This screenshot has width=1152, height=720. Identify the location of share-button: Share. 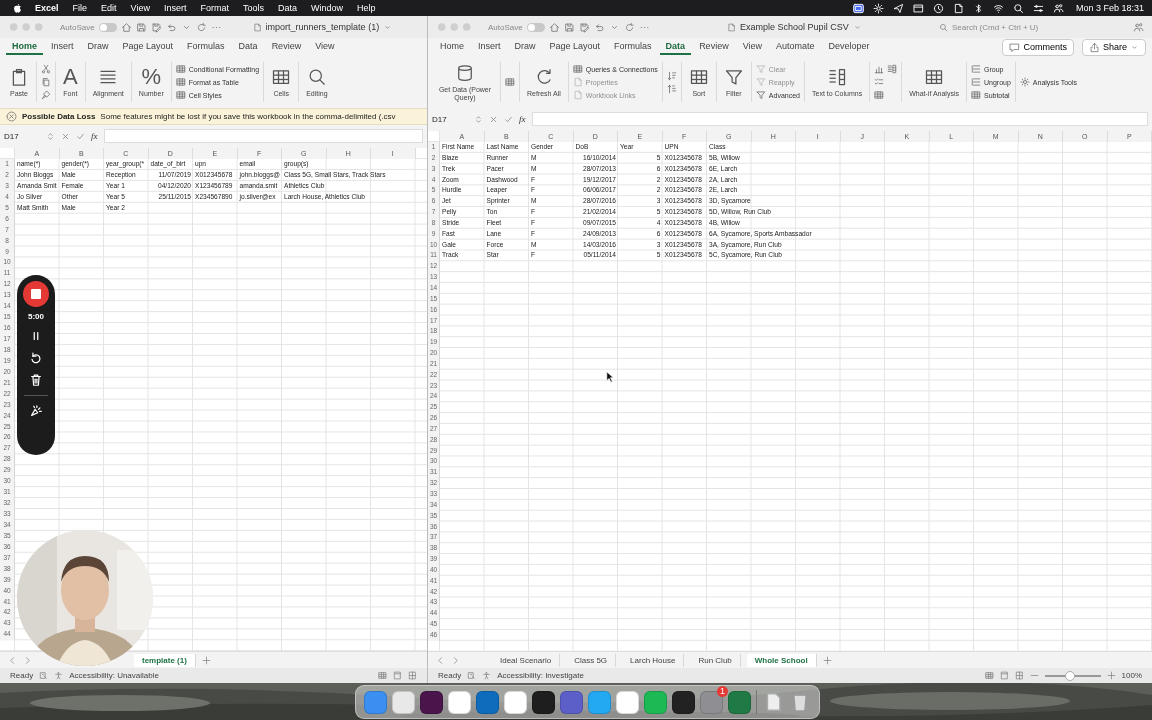
(1113, 47).